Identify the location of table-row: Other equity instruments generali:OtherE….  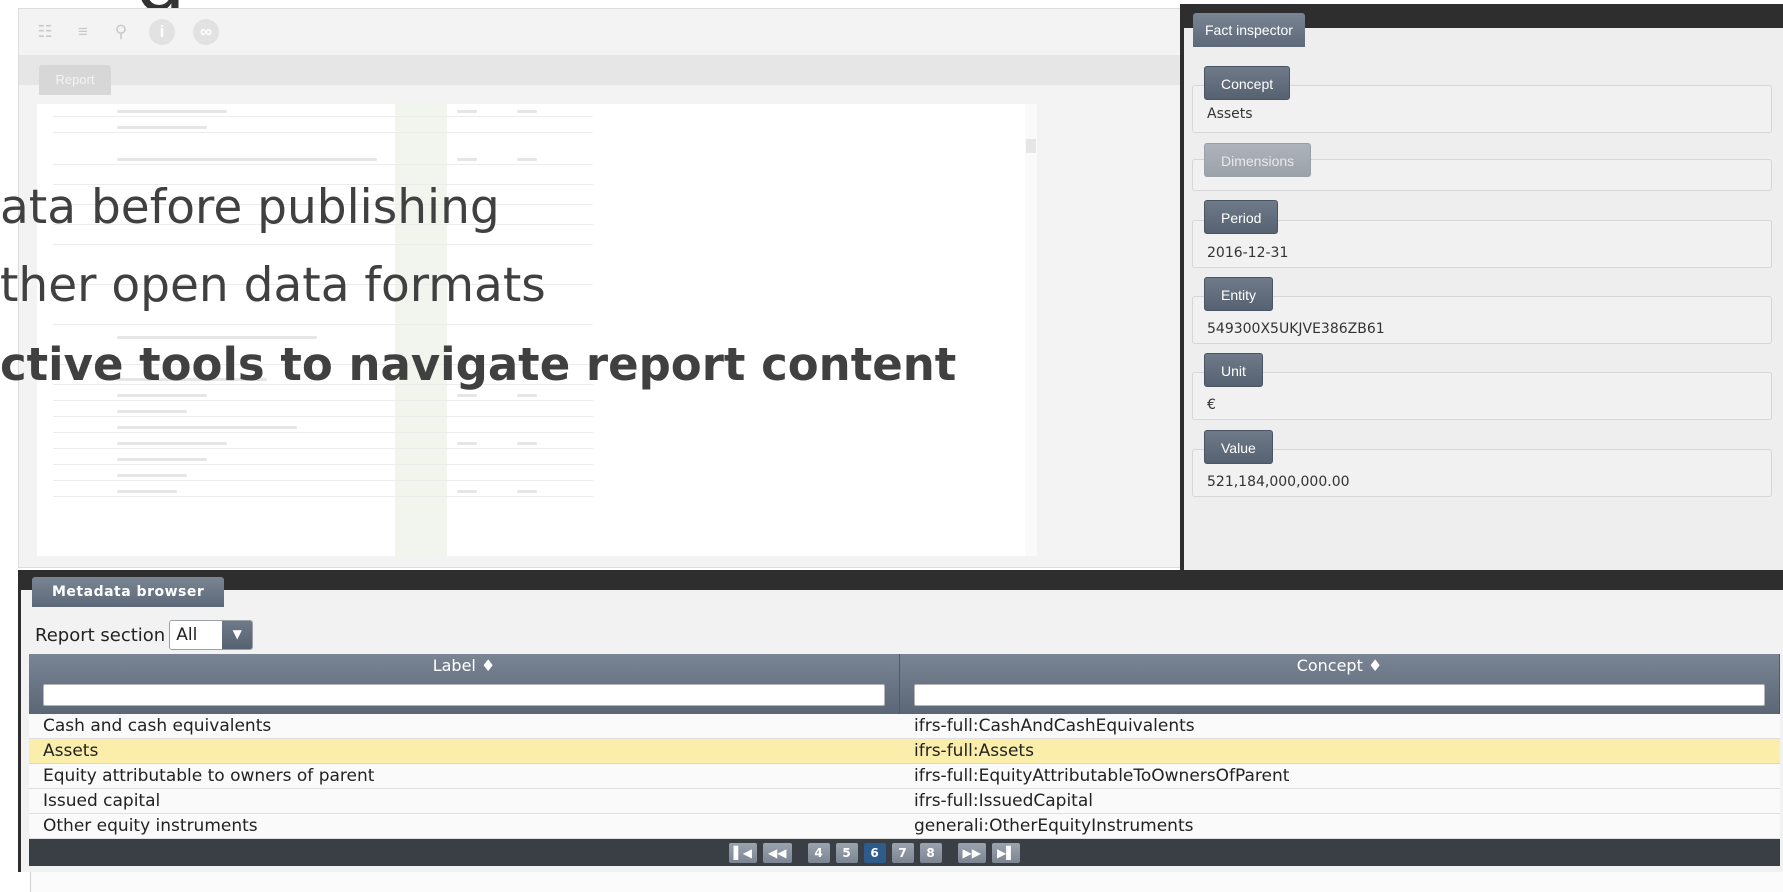
(904, 826).